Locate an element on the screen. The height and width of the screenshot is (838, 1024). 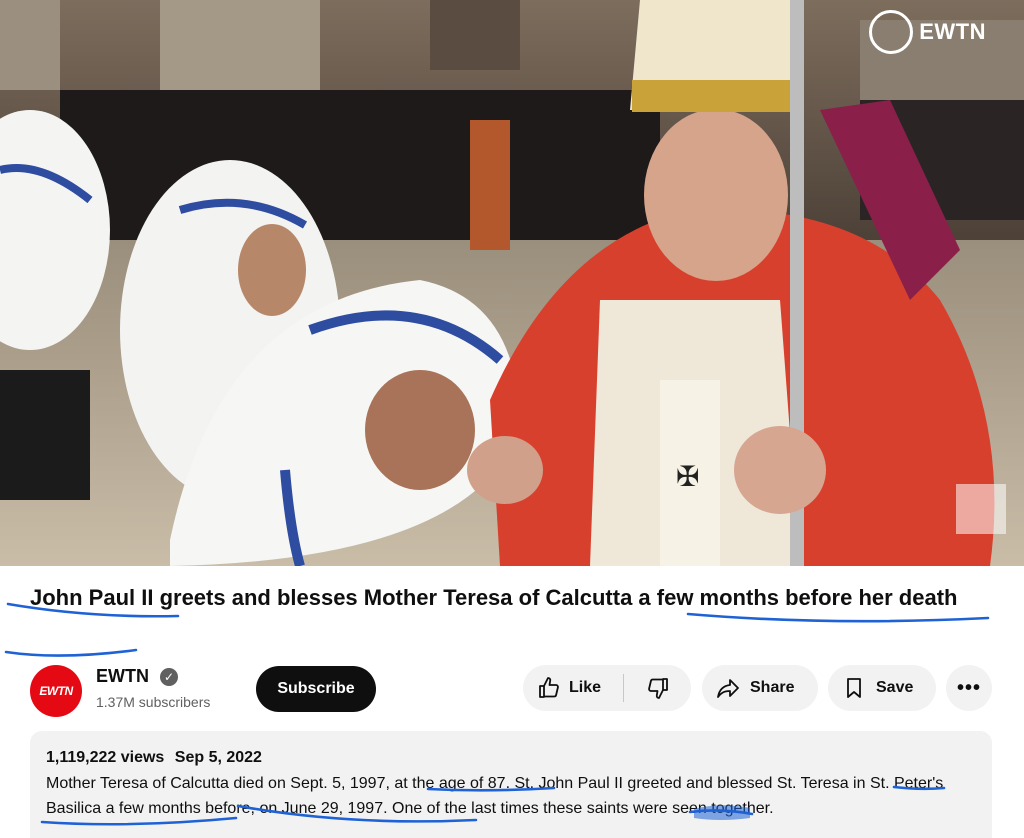
dislike-button is located at coordinates (657, 688).